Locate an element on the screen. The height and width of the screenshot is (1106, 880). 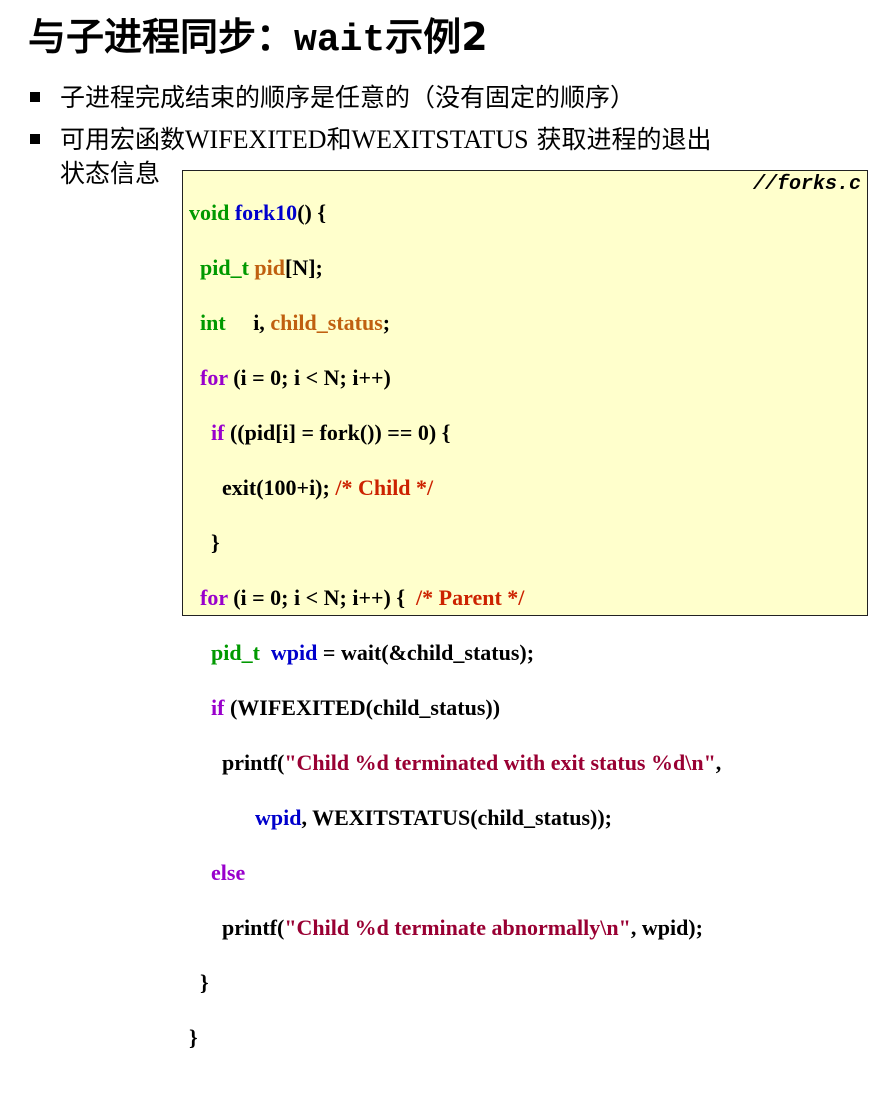
code-line-9: pid_t wpid = wait(&child_status); is located at coordinates (373, 652).